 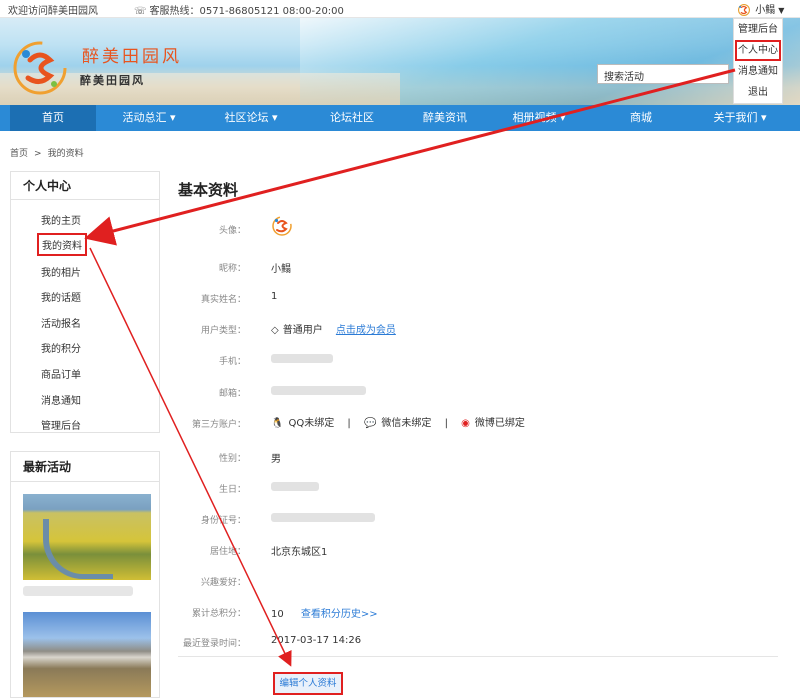 I want to click on nav-item-about: 关于我们 ▾, so click(x=740, y=118).